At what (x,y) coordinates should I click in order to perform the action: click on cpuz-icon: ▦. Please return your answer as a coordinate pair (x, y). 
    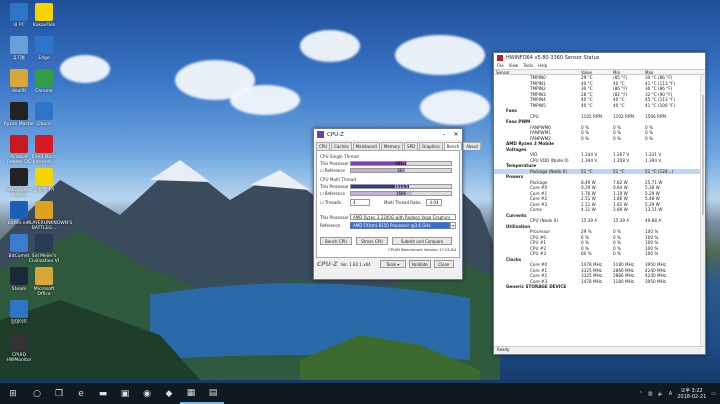
    Looking at the image, I should click on (191, 393).